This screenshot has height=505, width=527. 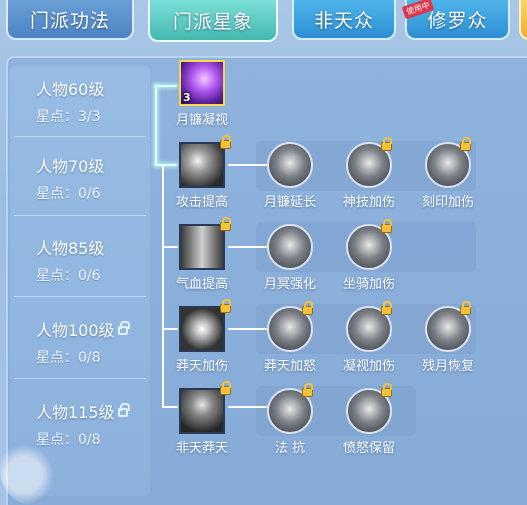 What do you see at coordinates (368, 448) in the screenshot?
I see `skill-label: 愤怒保留` at bounding box center [368, 448].